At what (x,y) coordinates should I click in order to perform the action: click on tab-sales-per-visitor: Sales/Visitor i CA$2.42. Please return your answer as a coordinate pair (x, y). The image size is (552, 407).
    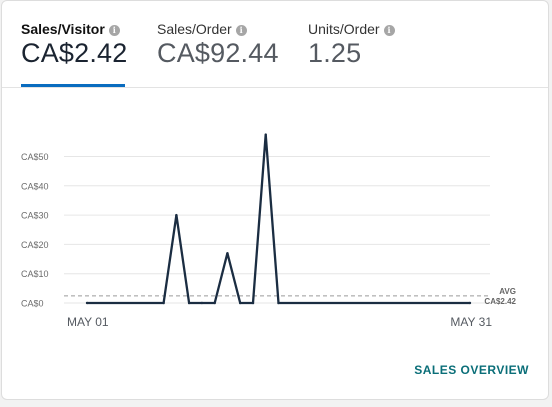
    Looking at the image, I should click on (74, 44).